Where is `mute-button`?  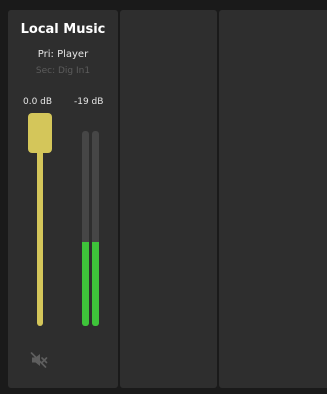 mute-button is located at coordinates (39, 360).